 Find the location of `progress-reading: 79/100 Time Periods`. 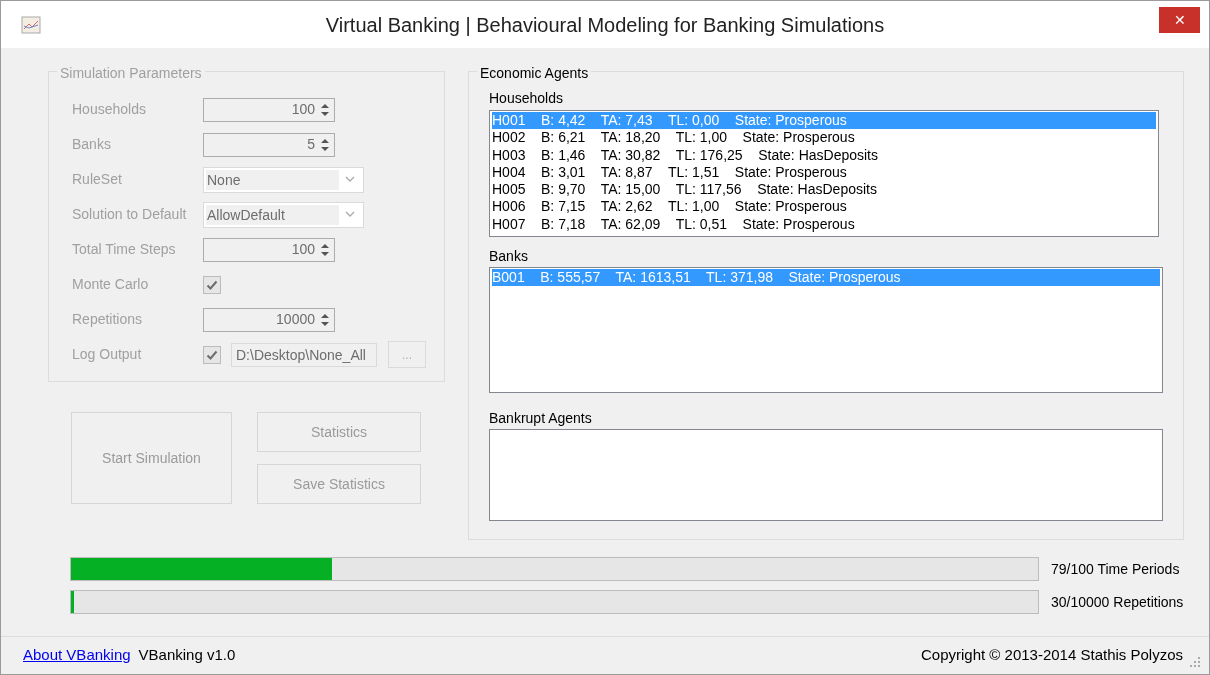

progress-reading: 79/100 Time Periods is located at coordinates (1115, 569).